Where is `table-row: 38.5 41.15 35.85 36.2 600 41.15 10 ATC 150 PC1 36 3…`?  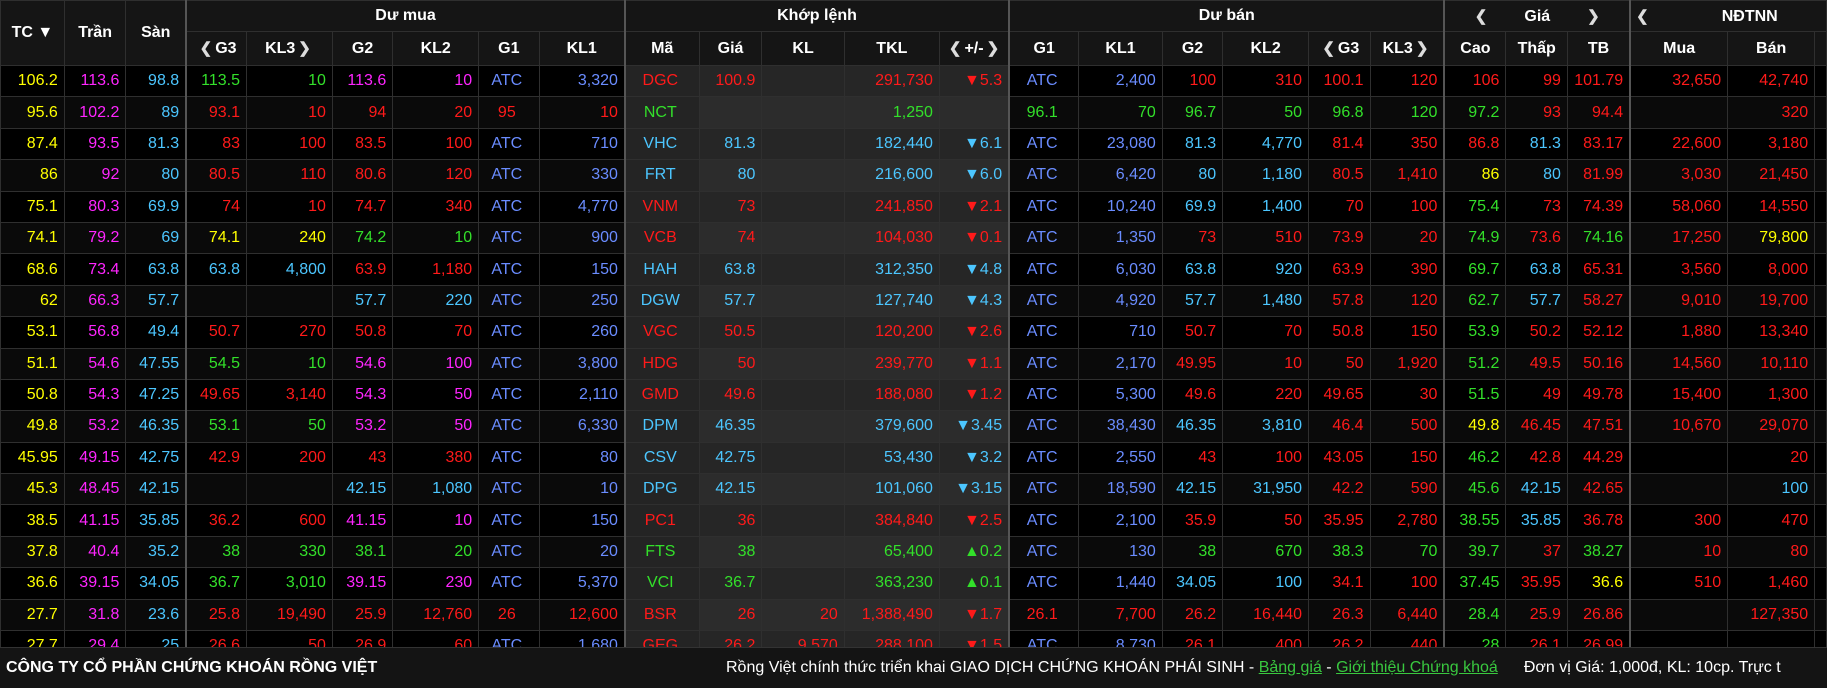
table-row: 38.5 41.15 35.85 36.2 600 41.15 10 ATC 150 PC1 36 3… is located at coordinates (913, 520).